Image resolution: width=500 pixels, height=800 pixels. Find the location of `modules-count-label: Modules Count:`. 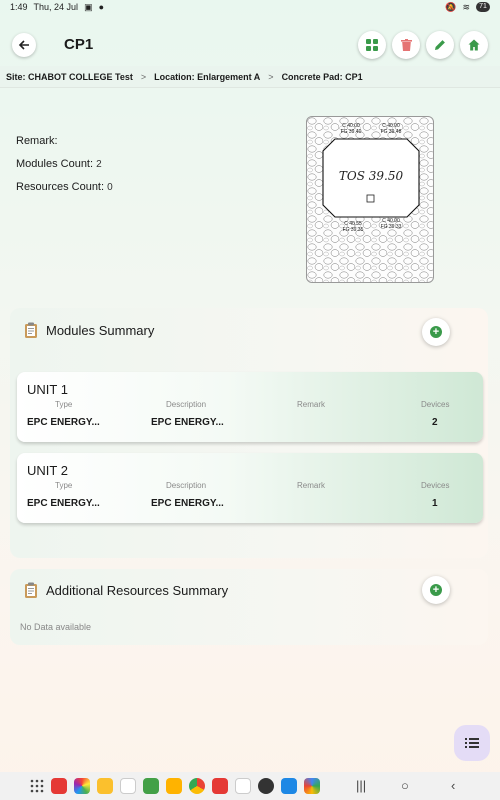

modules-count-label: Modules Count: is located at coordinates (55, 164).